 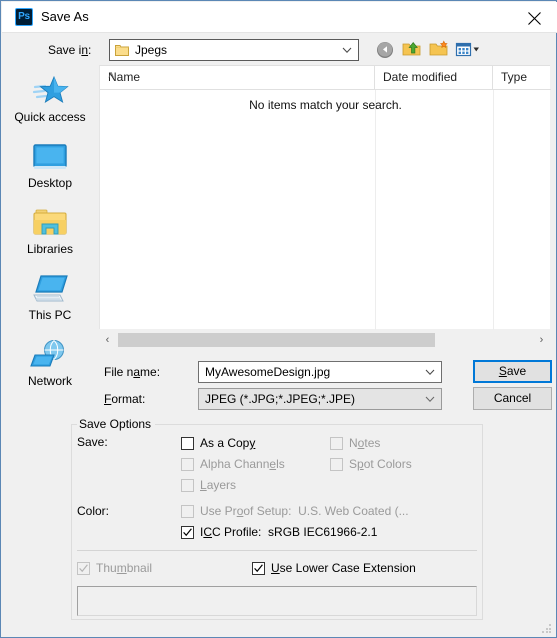 What do you see at coordinates (512, 371) in the screenshot?
I see `save-button: Save` at bounding box center [512, 371].